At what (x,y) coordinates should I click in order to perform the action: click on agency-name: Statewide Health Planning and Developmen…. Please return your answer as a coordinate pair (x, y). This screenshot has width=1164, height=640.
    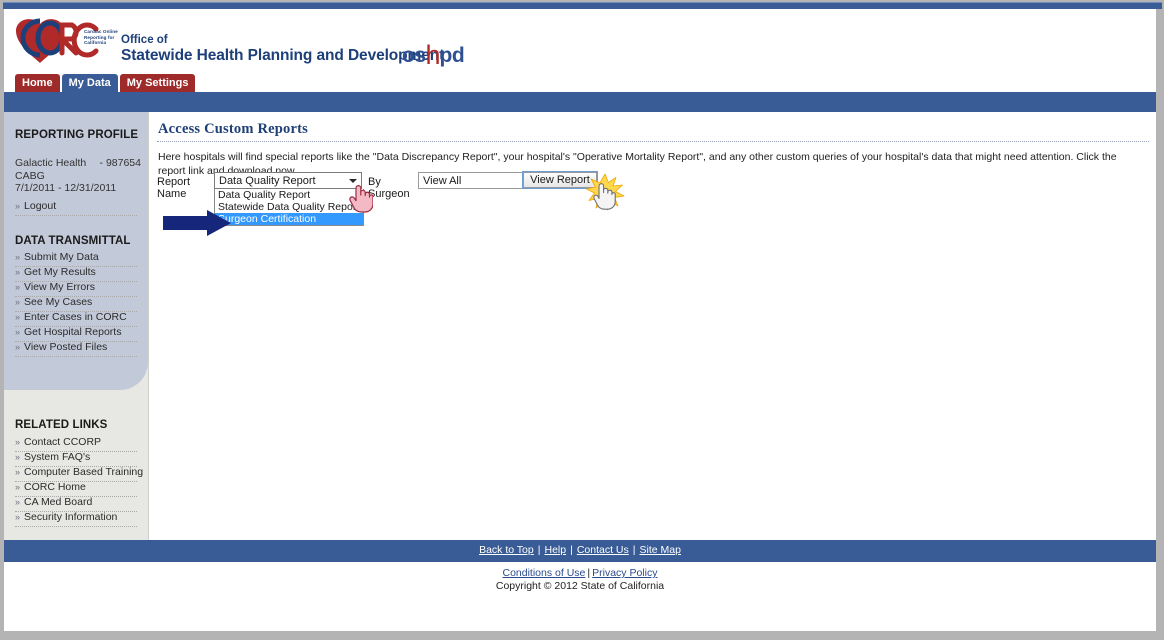
    Looking at the image, I should click on (283, 55).